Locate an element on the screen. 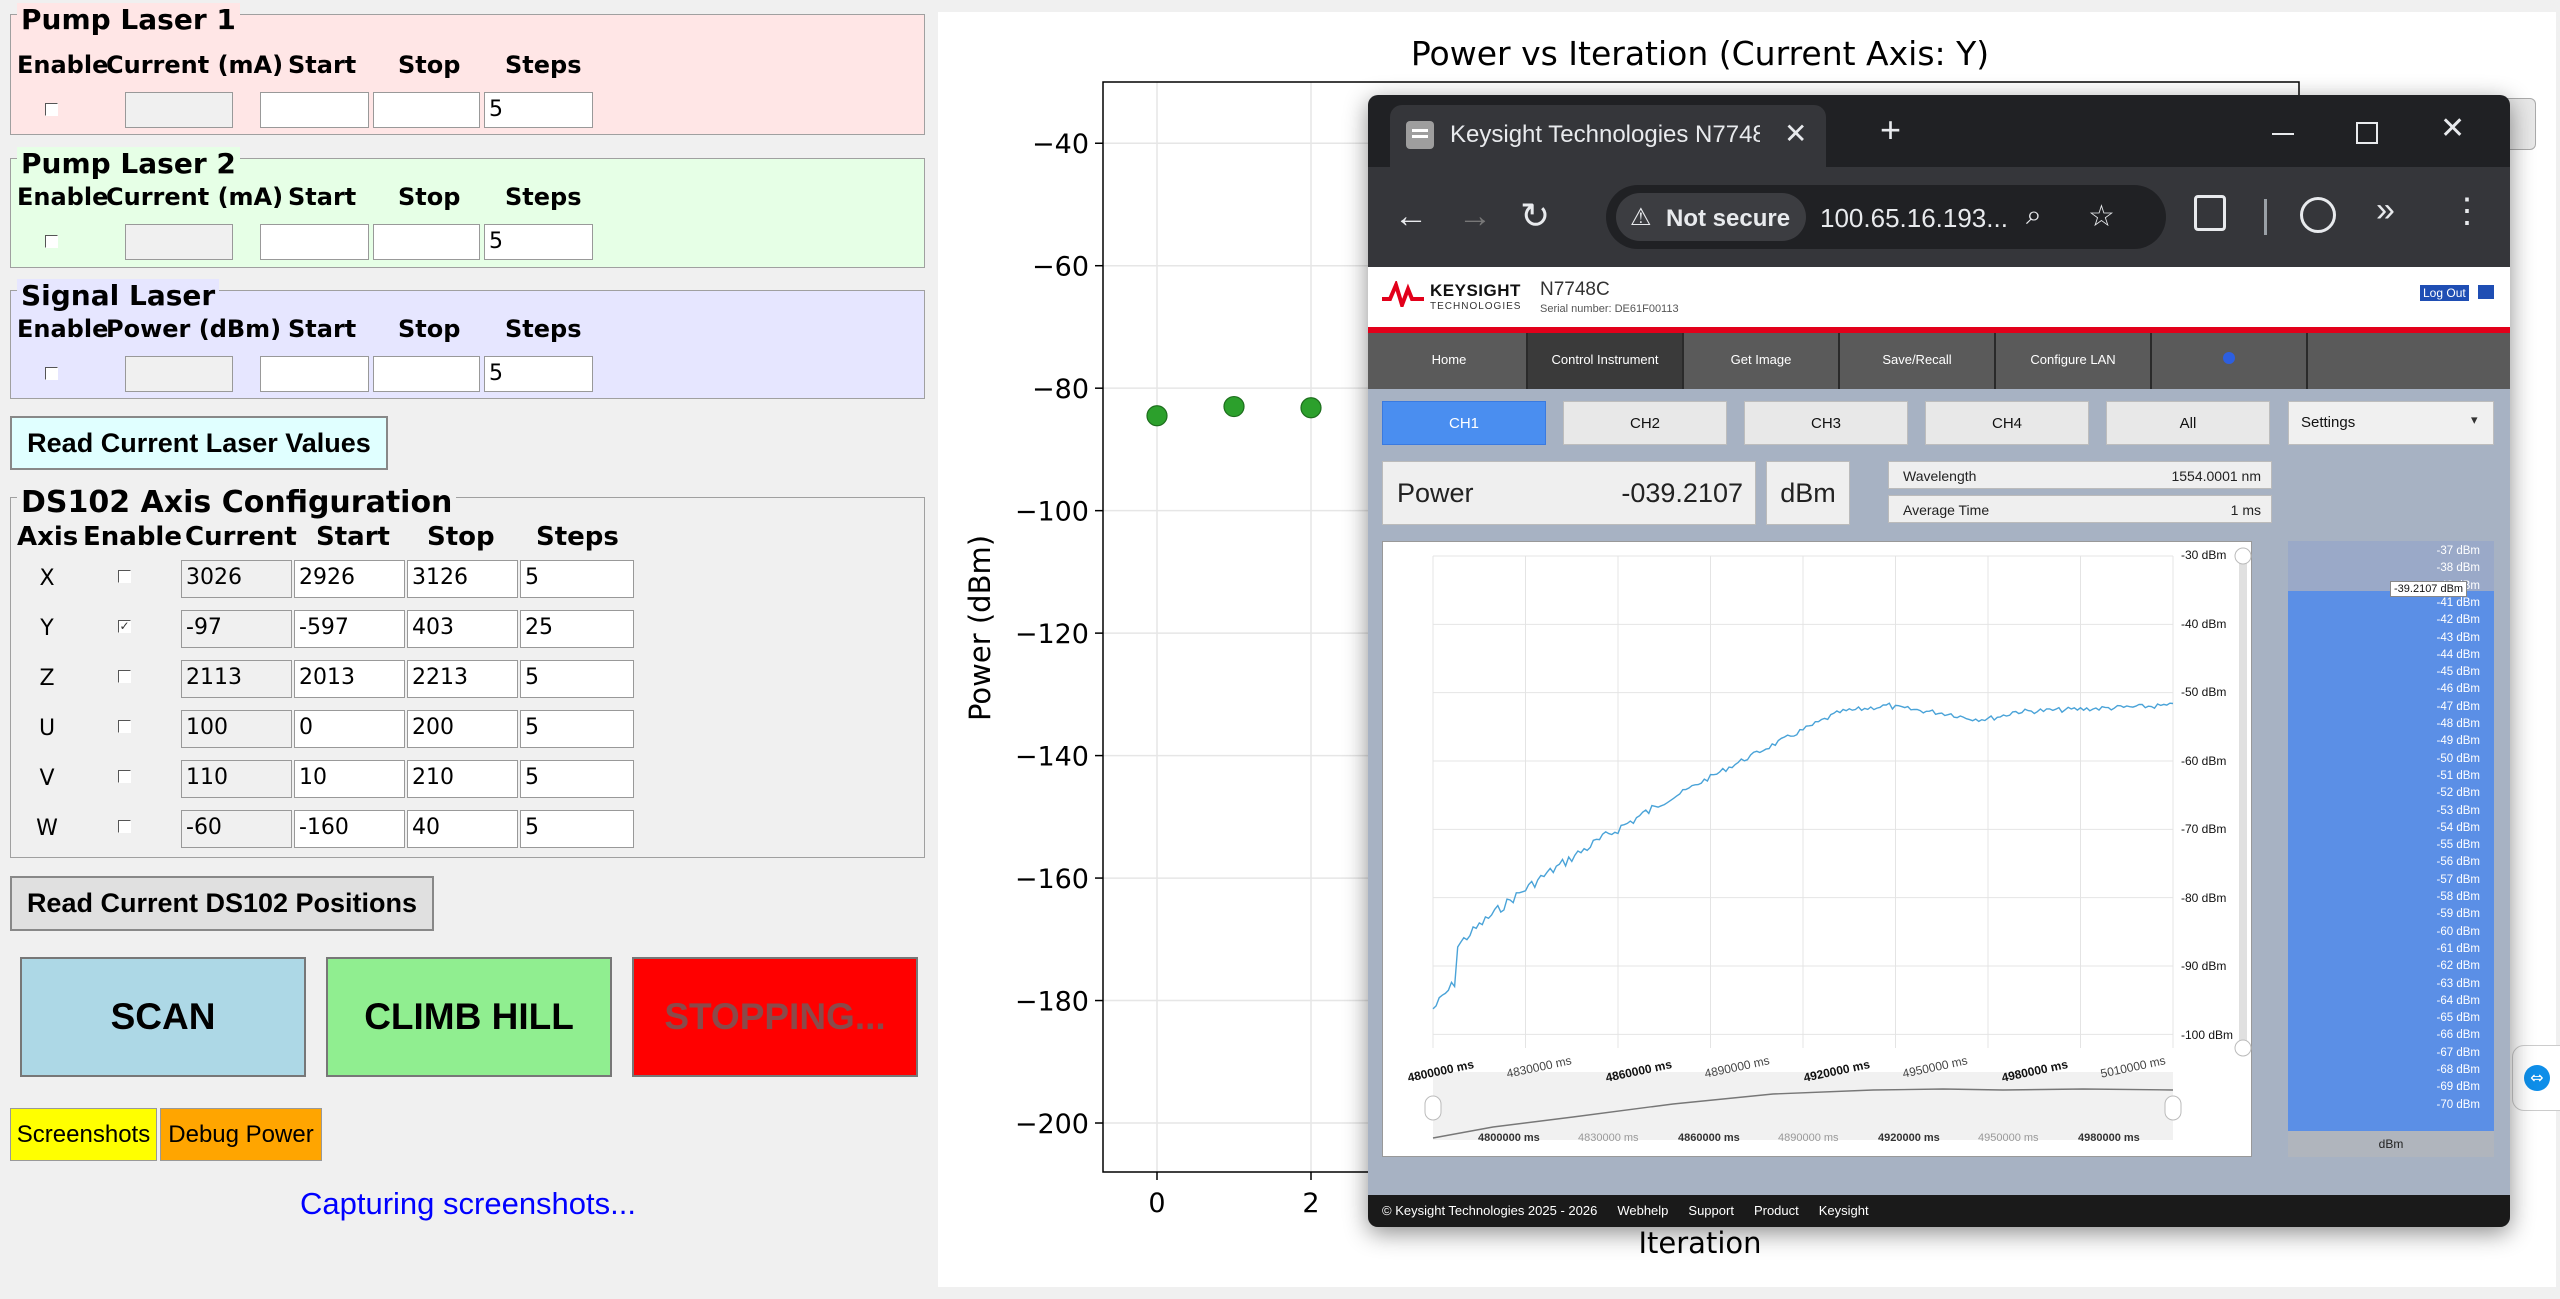 This screenshot has height=1299, width=2560. footer-link: Support is located at coordinates (1711, 1210).